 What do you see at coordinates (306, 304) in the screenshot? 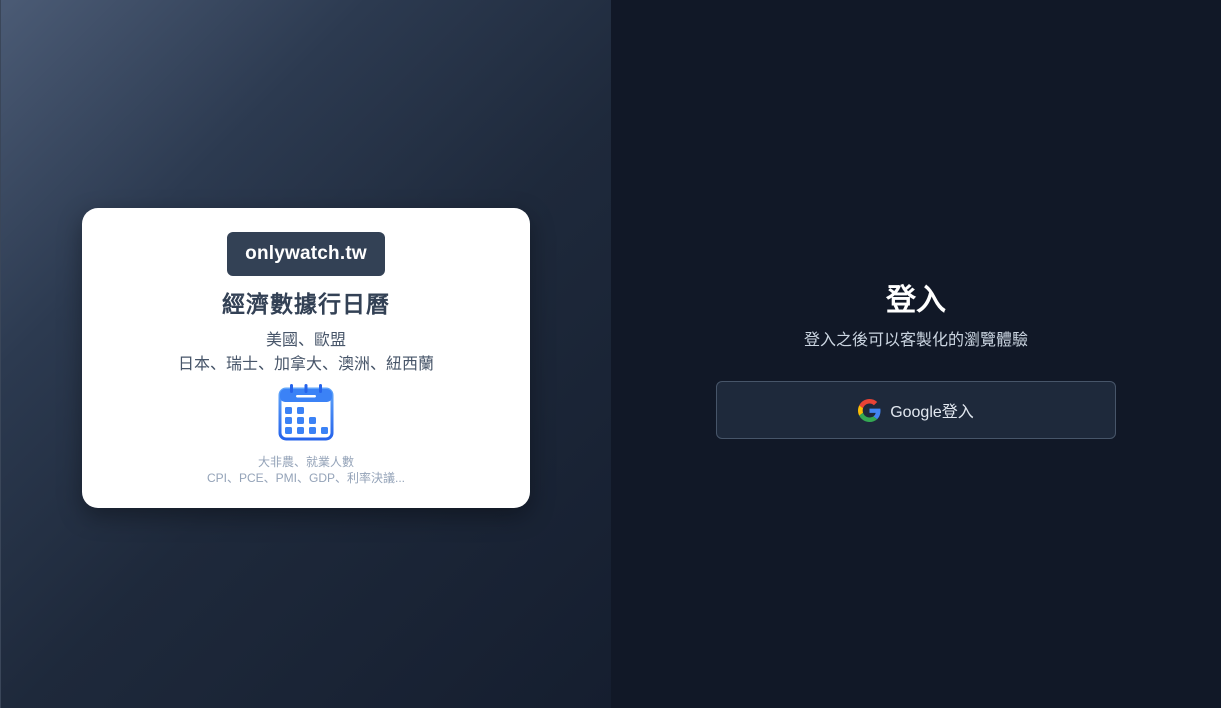
I see `card-title: 經濟數據行日曆` at bounding box center [306, 304].